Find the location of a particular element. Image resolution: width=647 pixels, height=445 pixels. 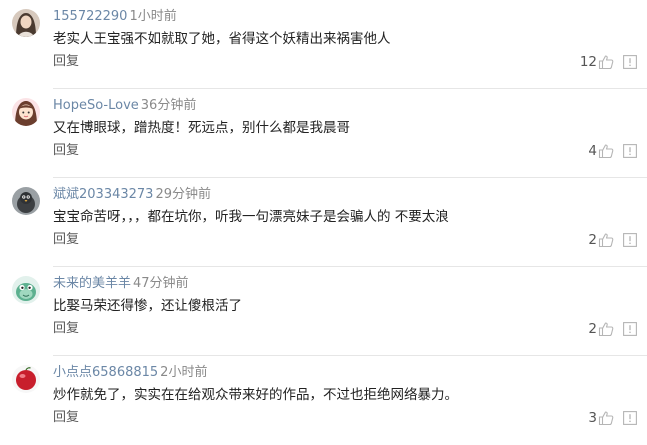

comment-meta: 斌斌203343273 29分钟前 is located at coordinates (132, 195).